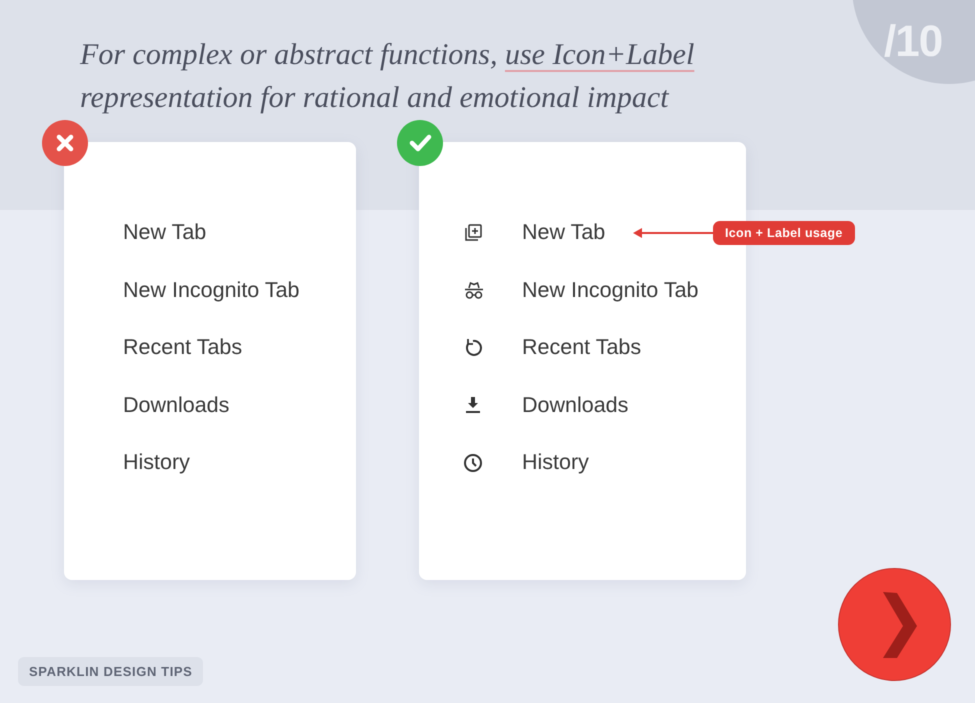 This screenshot has width=975, height=703. Describe the element at coordinates (474, 290) in the screenshot. I see `incognito-icon` at that location.